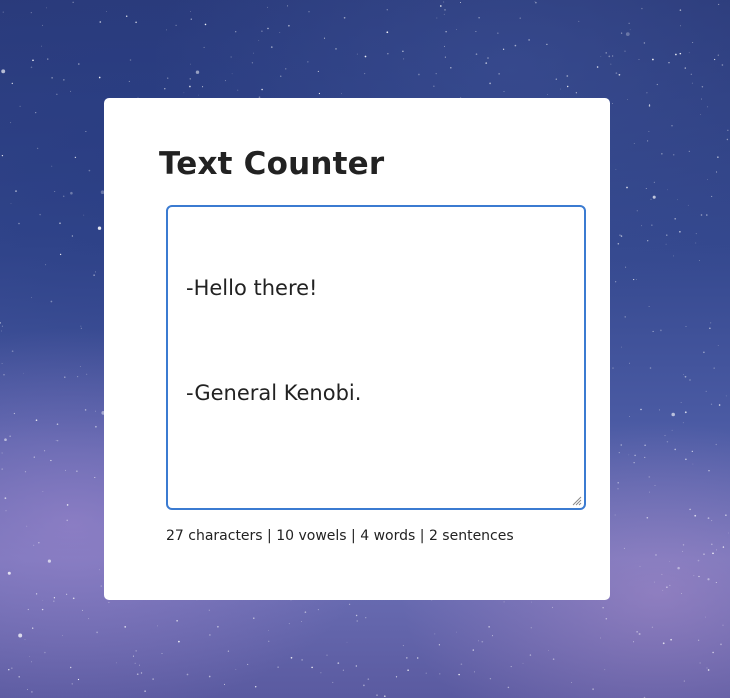  I want to click on character-count: 27 characters, so click(214, 536).